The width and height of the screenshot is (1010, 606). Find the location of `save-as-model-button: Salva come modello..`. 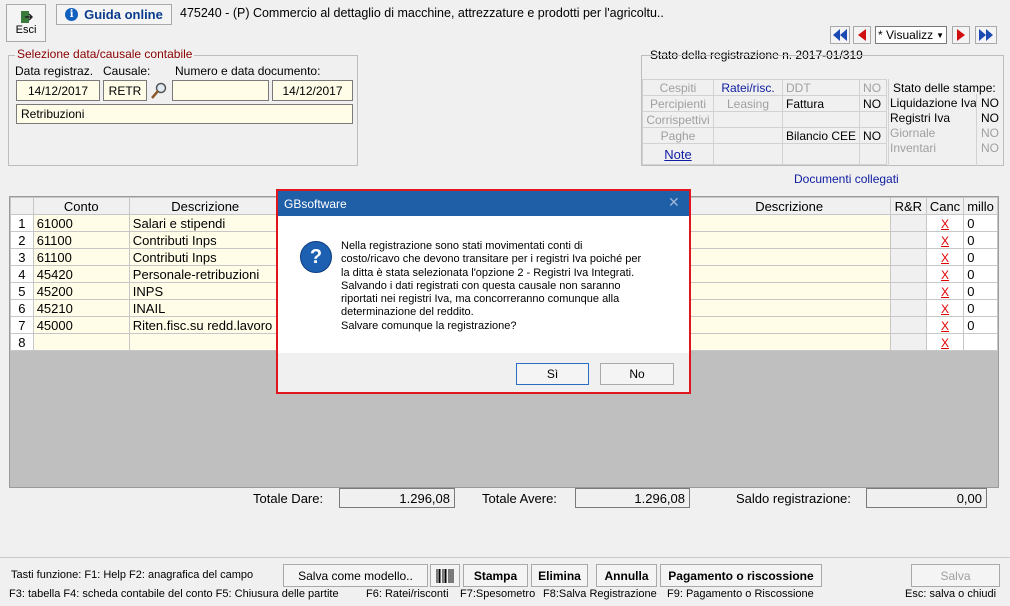

save-as-model-button: Salva come modello.. is located at coordinates (355, 575).